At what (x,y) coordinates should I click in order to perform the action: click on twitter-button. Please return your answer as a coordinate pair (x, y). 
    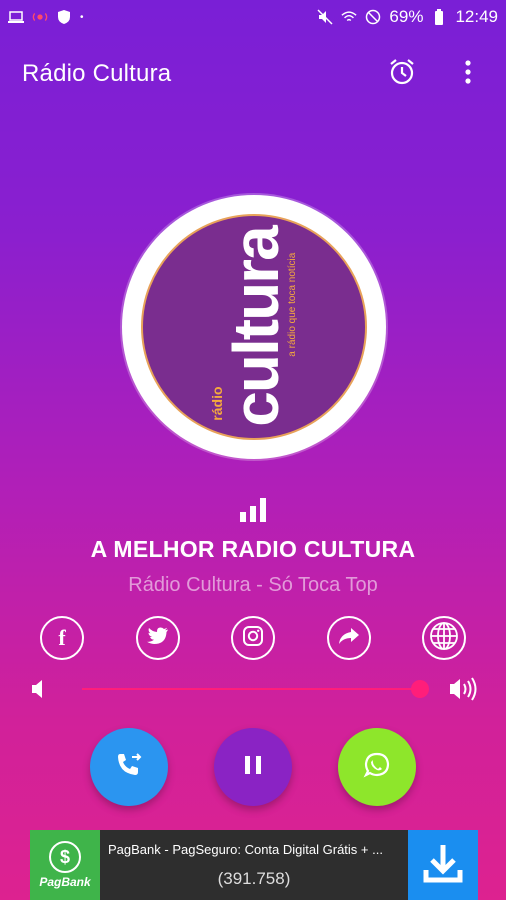
    Looking at the image, I should click on (157, 638).